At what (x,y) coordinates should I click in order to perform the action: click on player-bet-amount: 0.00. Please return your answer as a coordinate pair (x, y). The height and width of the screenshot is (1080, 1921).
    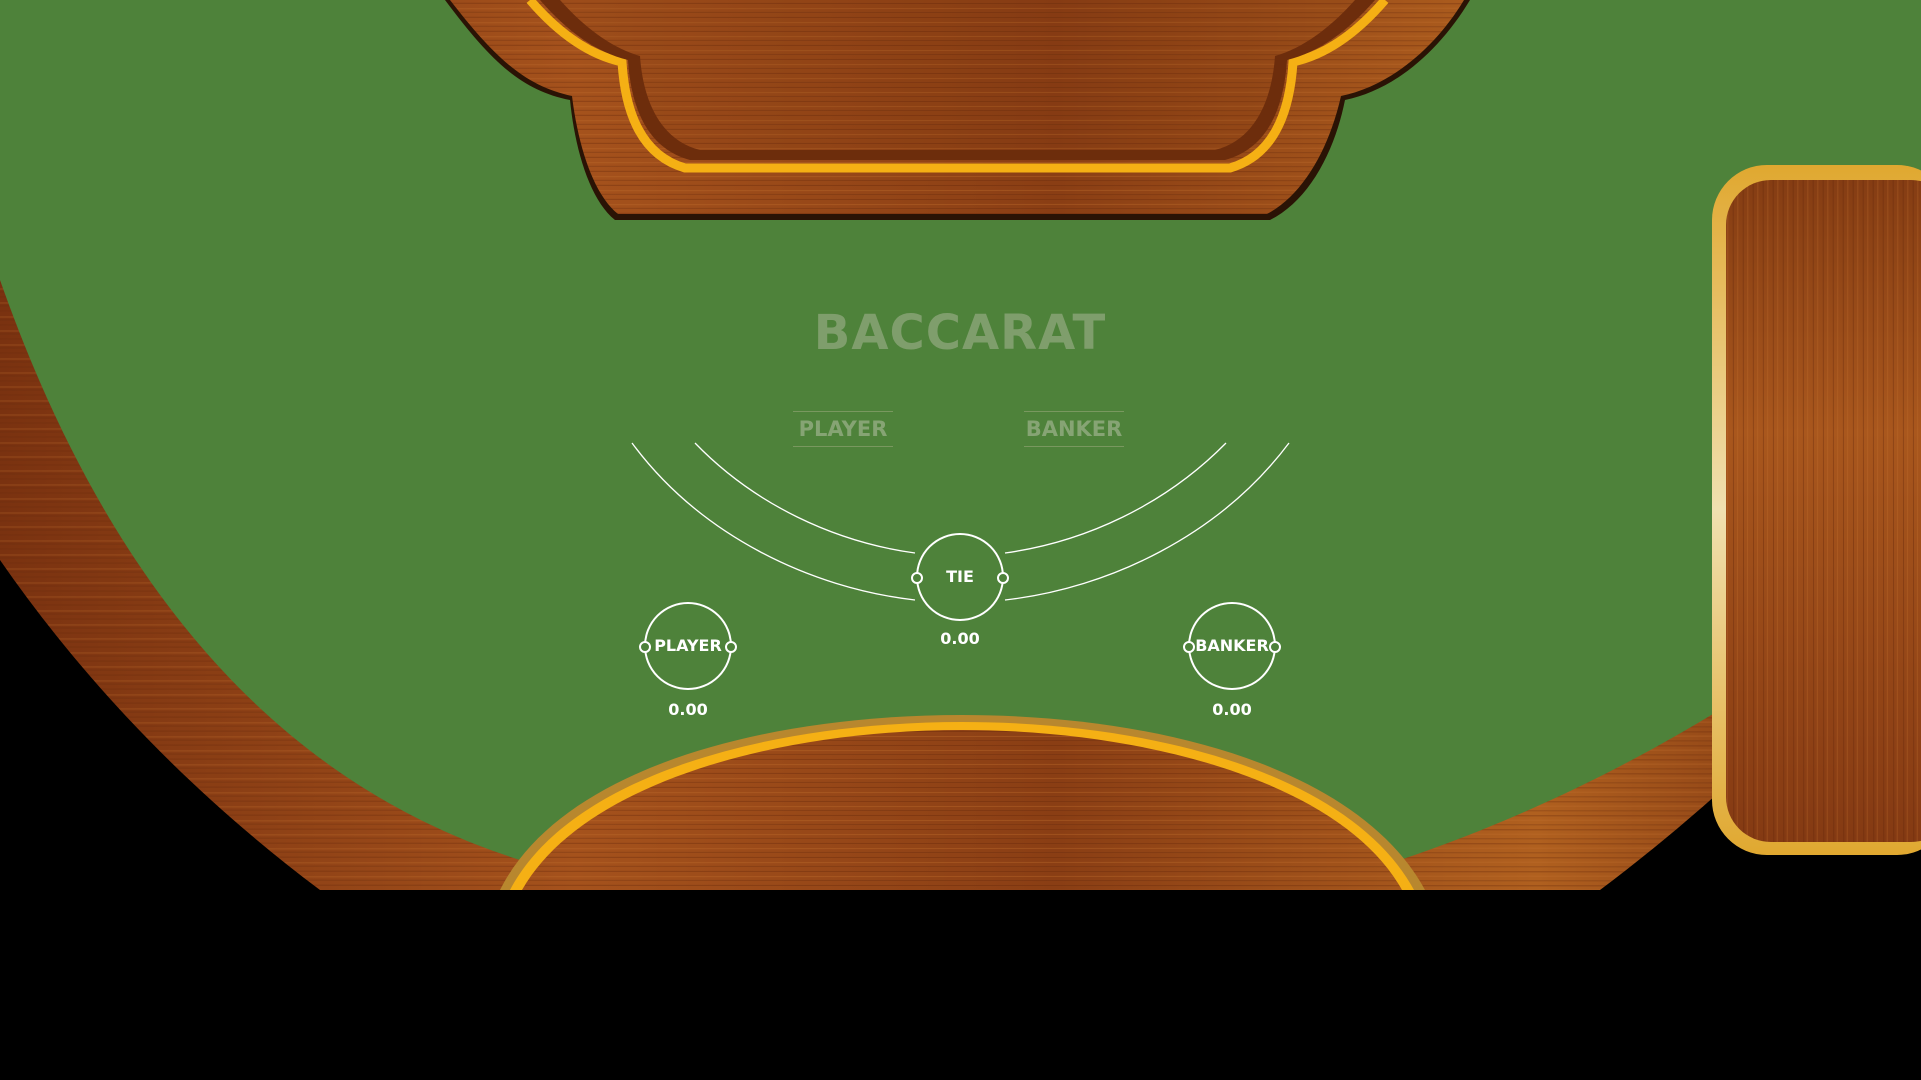
    Looking at the image, I should click on (688, 709).